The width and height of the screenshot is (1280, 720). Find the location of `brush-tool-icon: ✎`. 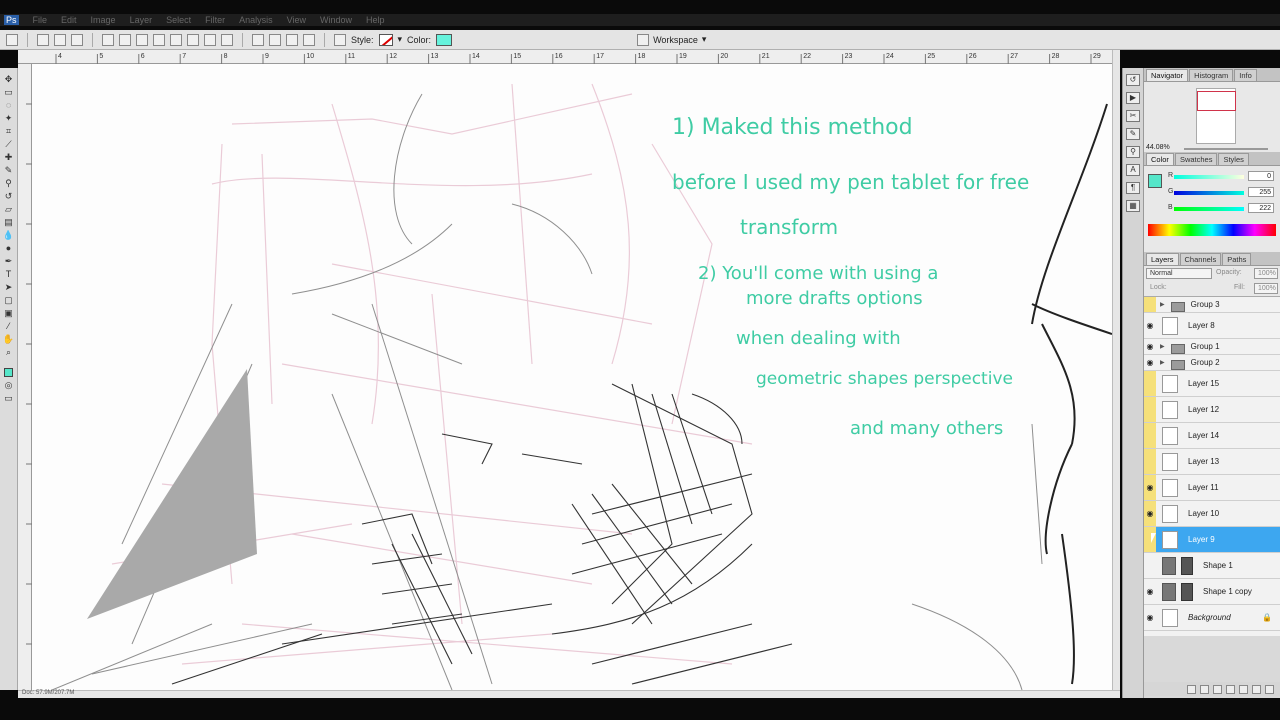

brush-tool-icon: ✎ is located at coordinates (9, 170).